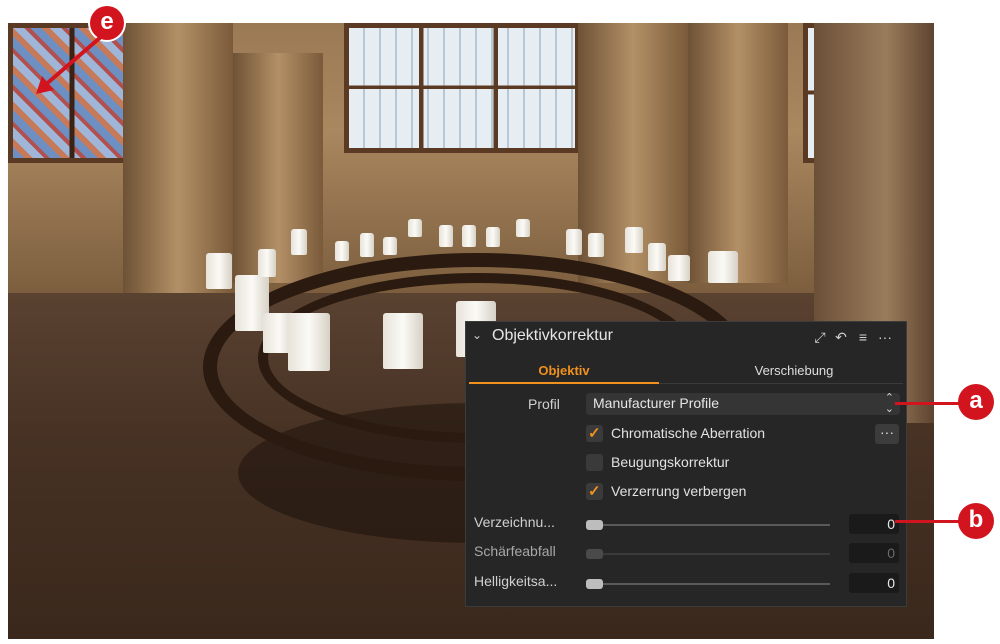 The height and width of the screenshot is (644, 1000). I want to click on light-falloff-slider-thumb, so click(594, 584).